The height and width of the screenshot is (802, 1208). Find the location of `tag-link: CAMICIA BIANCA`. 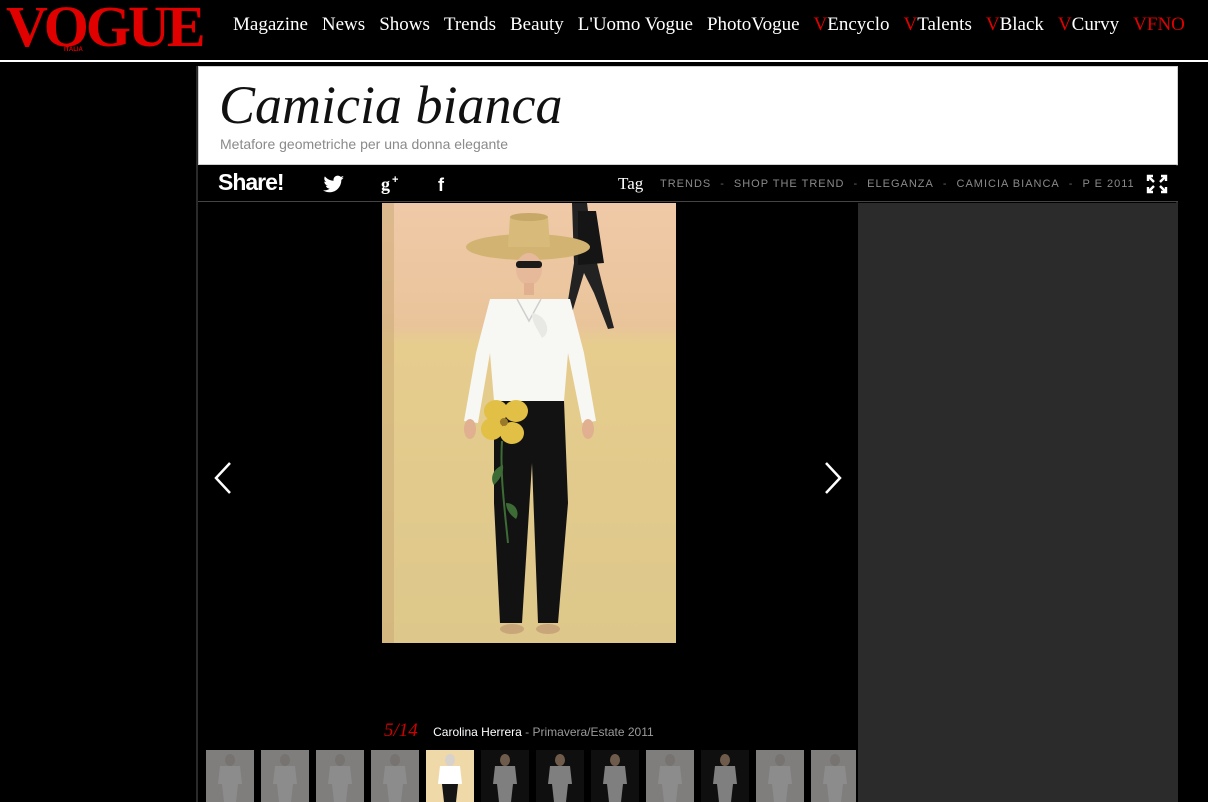

tag-link: CAMICIA BIANCA is located at coordinates (1008, 184).